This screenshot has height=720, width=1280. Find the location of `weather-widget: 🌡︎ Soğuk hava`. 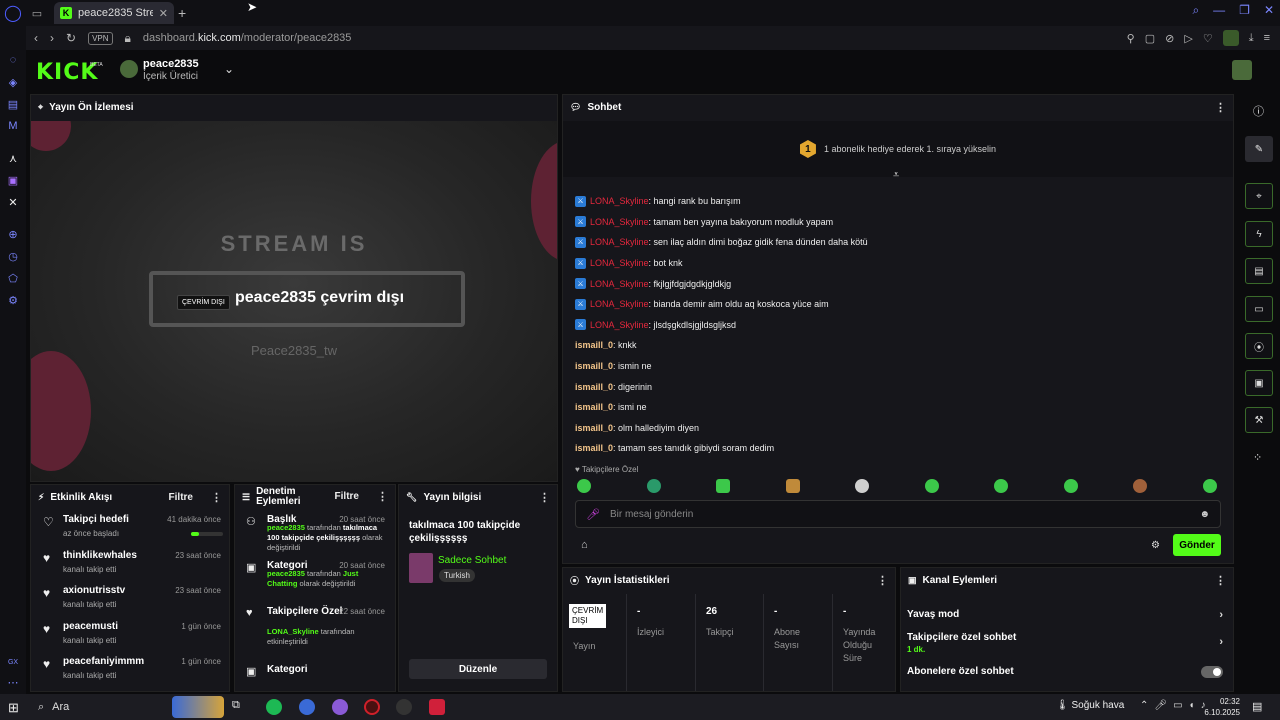

weather-widget: 🌡︎ Soğuk hava is located at coordinates (1090, 705).